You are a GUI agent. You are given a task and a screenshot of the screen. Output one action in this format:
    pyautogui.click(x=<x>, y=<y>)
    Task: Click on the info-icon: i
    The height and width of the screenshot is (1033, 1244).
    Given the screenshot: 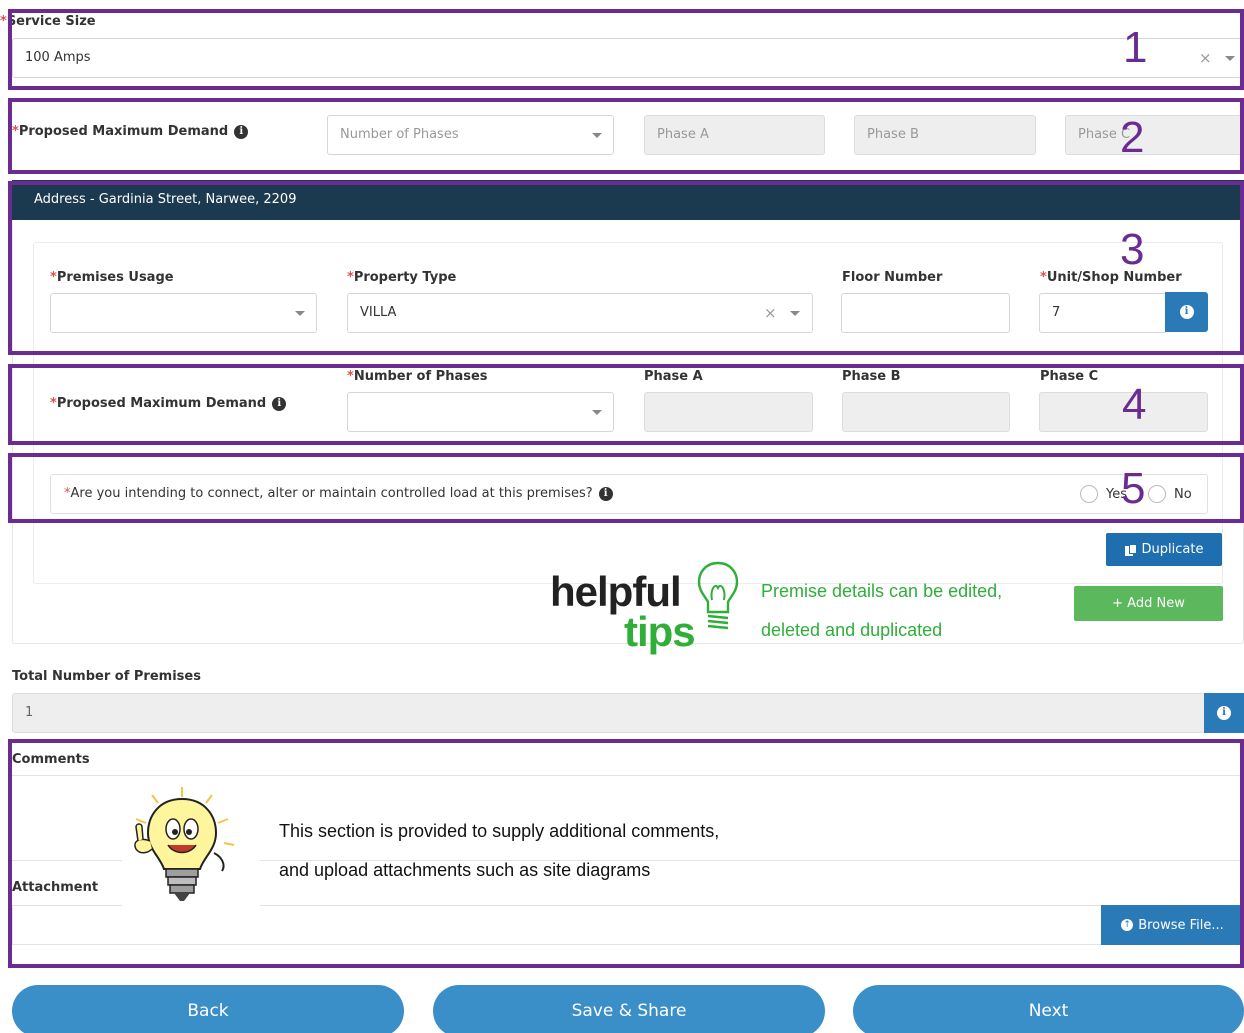 What is the action you would take?
    pyautogui.click(x=1224, y=713)
    